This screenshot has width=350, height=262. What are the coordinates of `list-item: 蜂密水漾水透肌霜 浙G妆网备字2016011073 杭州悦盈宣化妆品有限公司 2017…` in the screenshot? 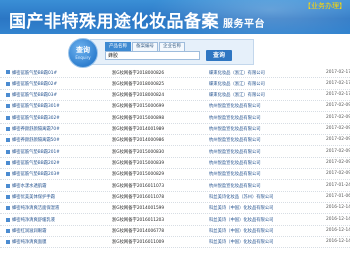 It's located at (175, 186).